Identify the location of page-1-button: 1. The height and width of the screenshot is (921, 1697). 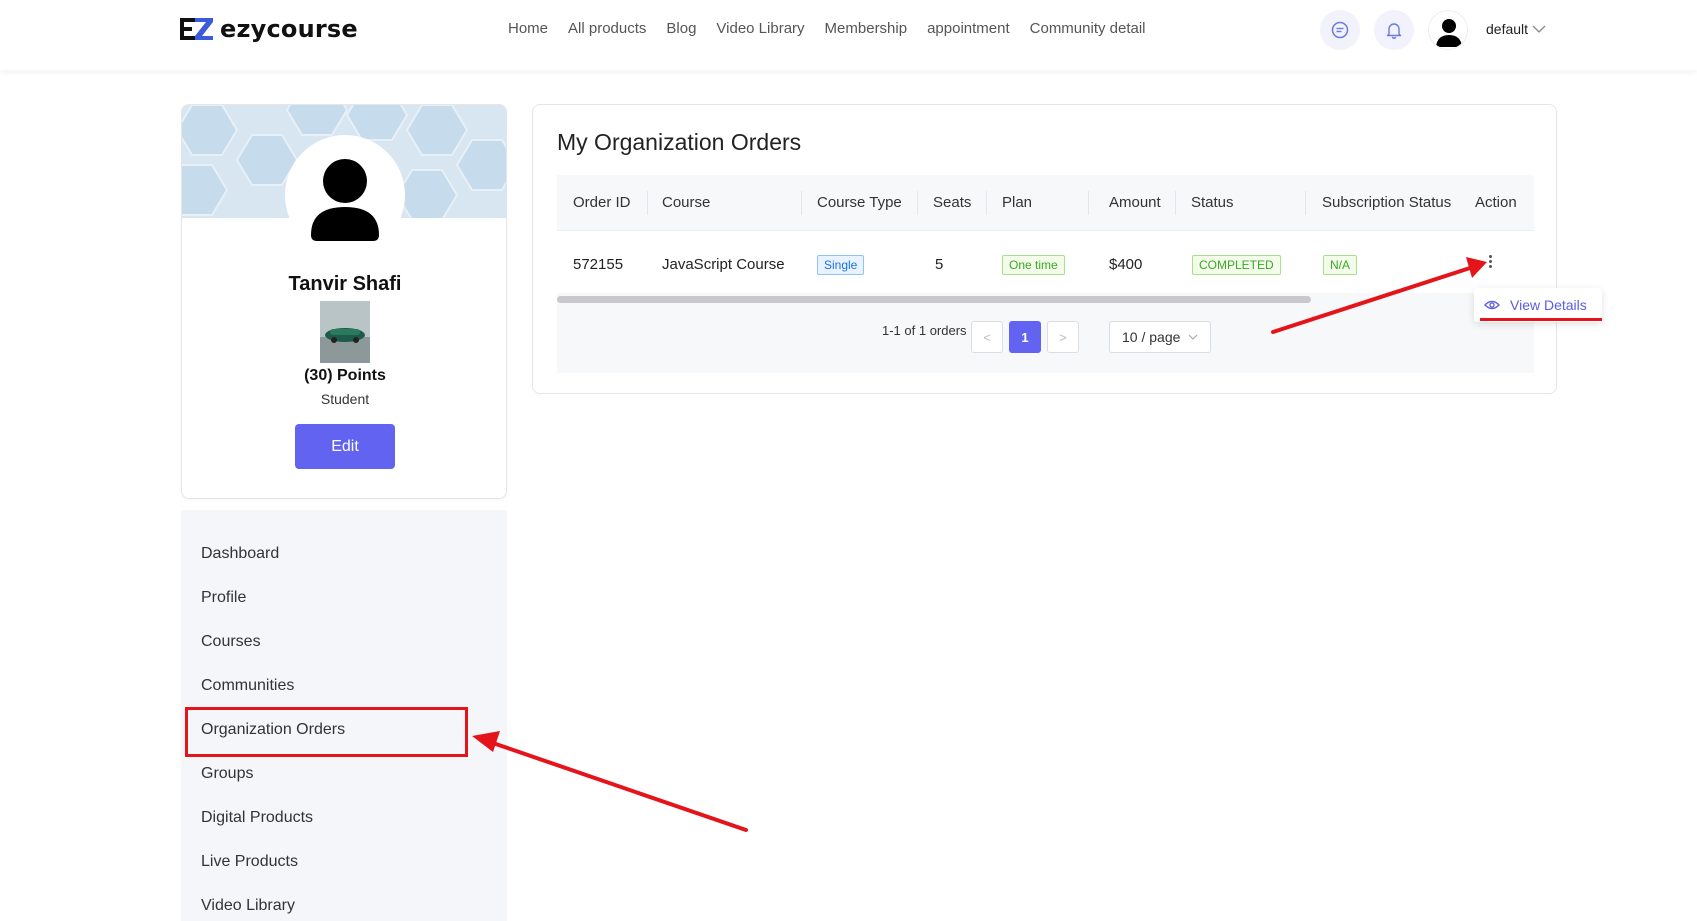
(1025, 337).